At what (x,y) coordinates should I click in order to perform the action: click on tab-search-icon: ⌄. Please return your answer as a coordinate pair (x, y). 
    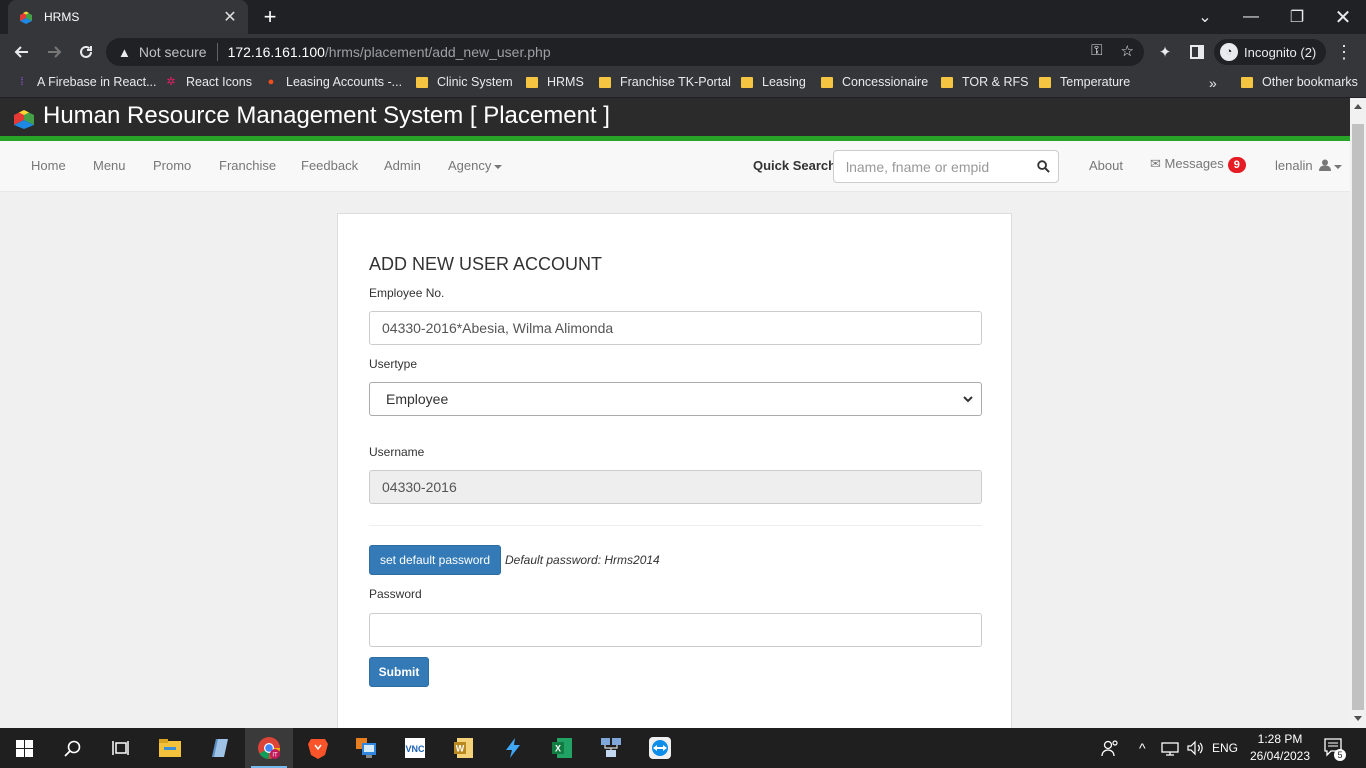
    Looking at the image, I should click on (1205, 17).